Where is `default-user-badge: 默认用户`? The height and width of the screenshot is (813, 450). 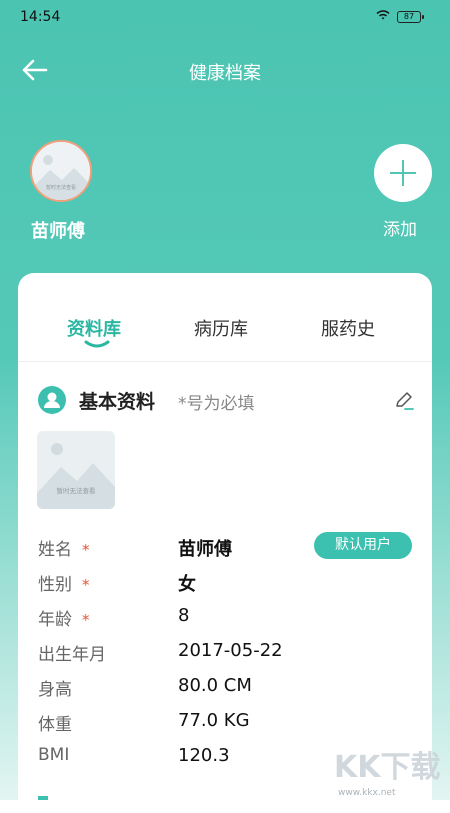 default-user-badge: 默认用户 is located at coordinates (363, 545).